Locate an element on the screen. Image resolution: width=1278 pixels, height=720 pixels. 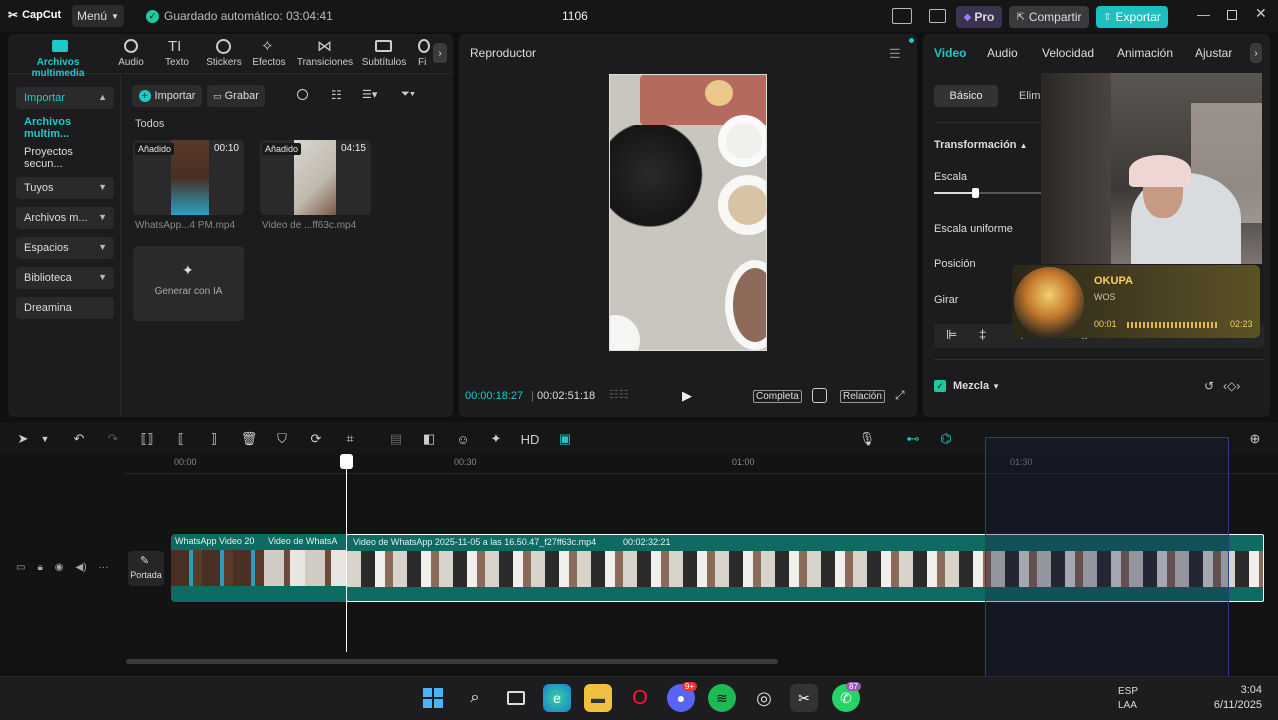
menu-button: Menú ▼ is located at coordinates (98, 16).